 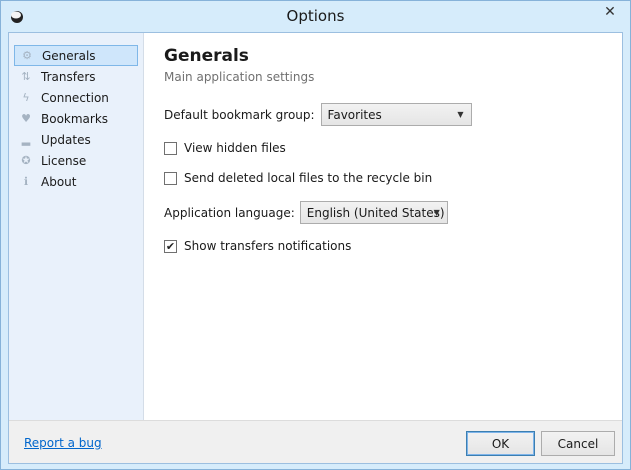 I want to click on language-value: English (United States), so click(x=375, y=212).